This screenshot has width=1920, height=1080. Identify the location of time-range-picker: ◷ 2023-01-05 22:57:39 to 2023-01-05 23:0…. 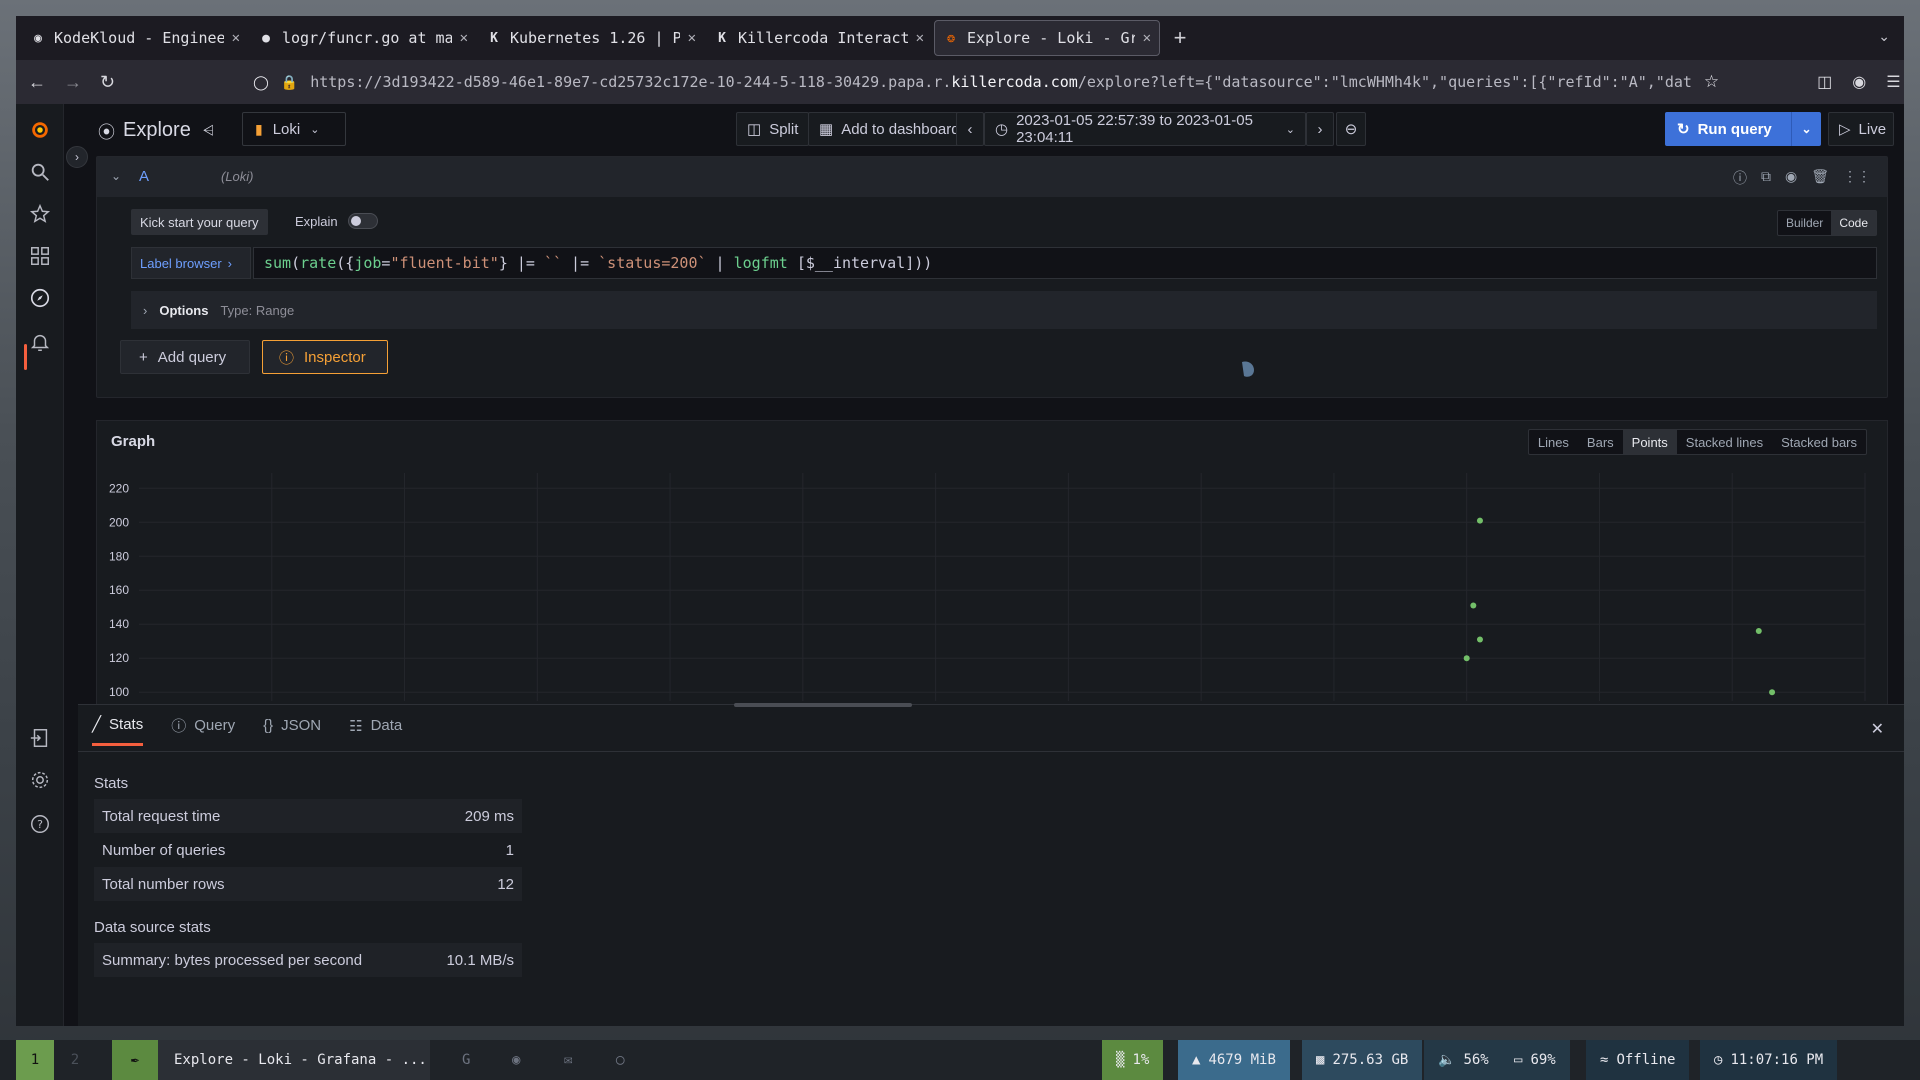
(1145, 129).